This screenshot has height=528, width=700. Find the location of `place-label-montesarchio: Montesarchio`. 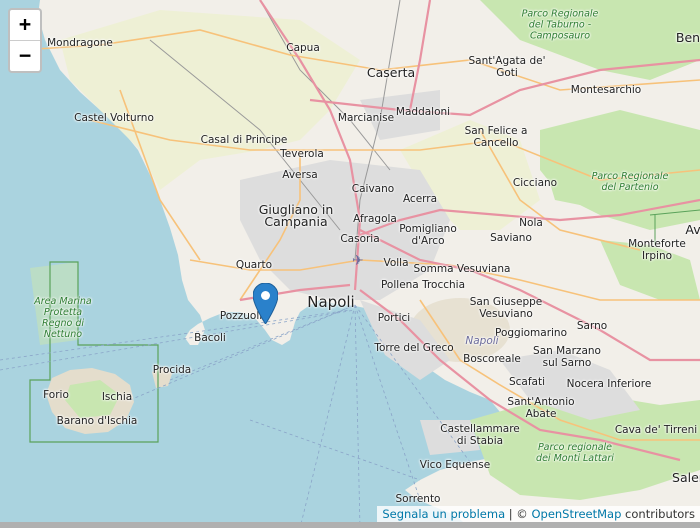

place-label-montesarchio: Montesarchio is located at coordinates (606, 90).